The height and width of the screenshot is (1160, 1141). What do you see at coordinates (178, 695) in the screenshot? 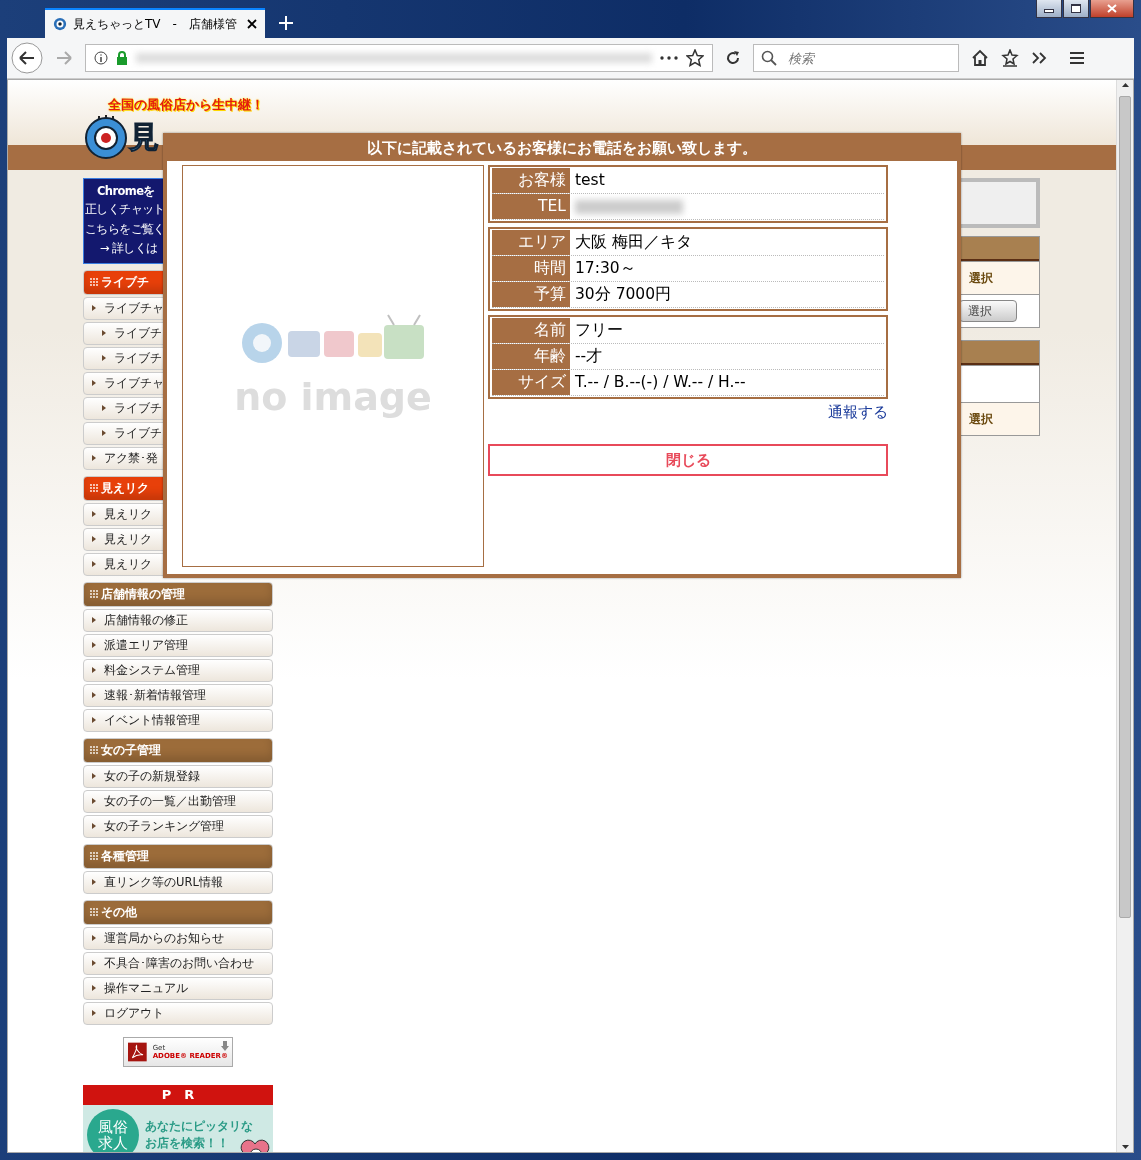
I see `sidebar-item: 速報･新着情報管理` at bounding box center [178, 695].